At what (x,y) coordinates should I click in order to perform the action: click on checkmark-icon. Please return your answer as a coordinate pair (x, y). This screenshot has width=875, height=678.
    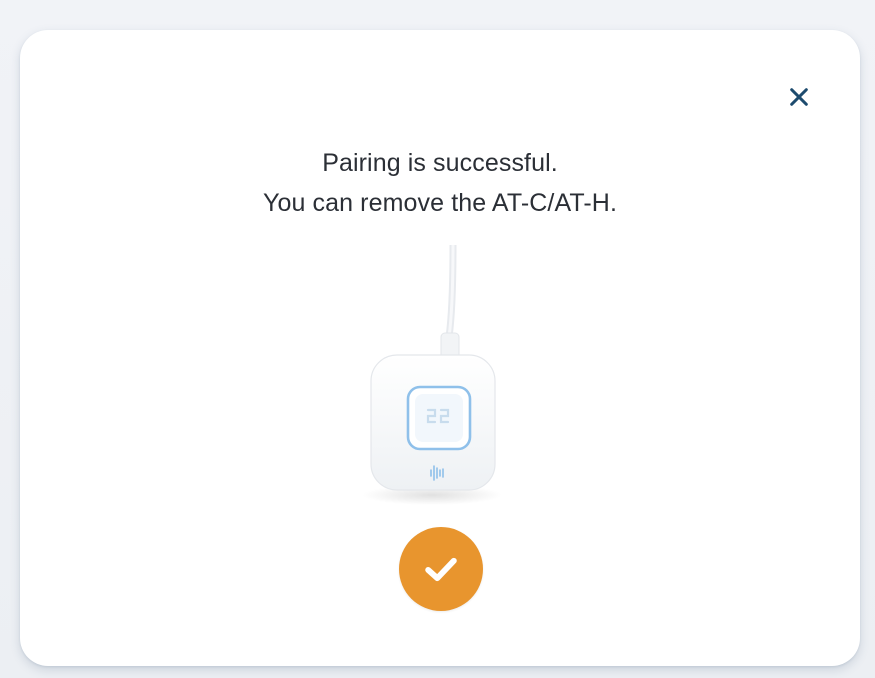
    Looking at the image, I should click on (441, 569).